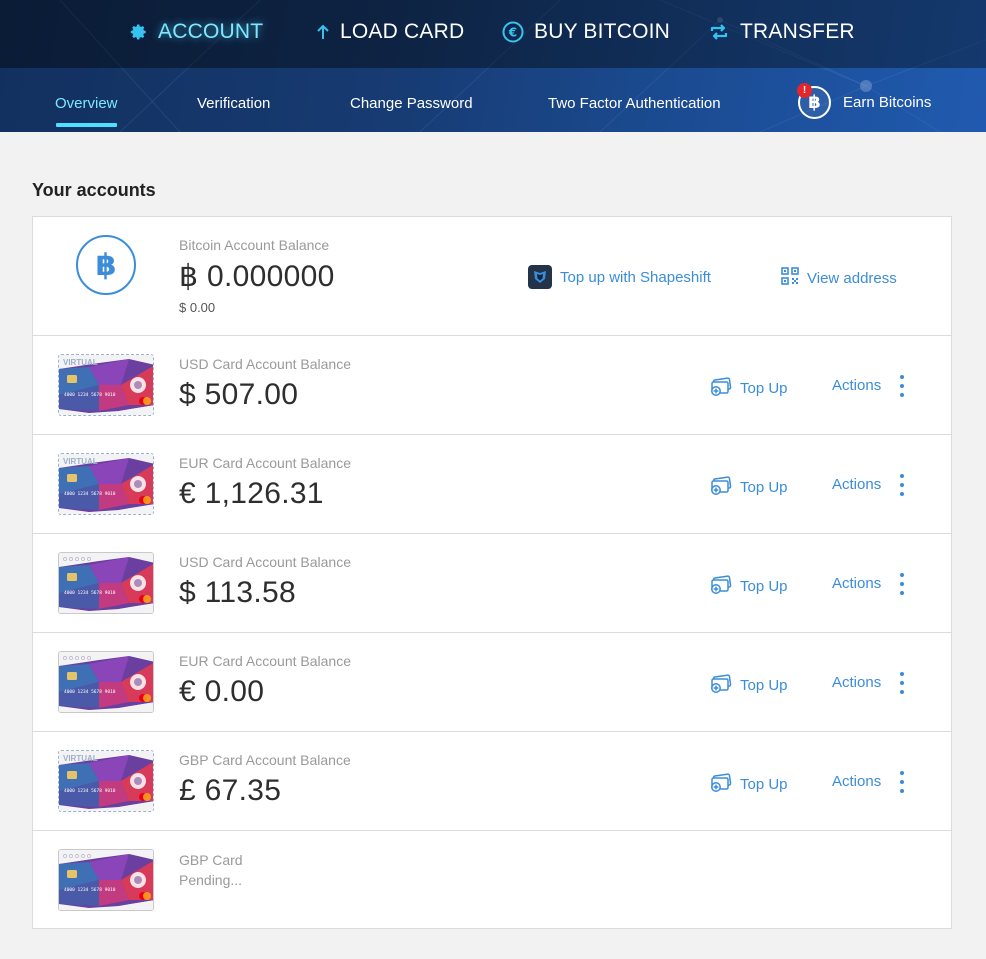  What do you see at coordinates (233, 103) in the screenshot?
I see `tab-verification: Verification` at bounding box center [233, 103].